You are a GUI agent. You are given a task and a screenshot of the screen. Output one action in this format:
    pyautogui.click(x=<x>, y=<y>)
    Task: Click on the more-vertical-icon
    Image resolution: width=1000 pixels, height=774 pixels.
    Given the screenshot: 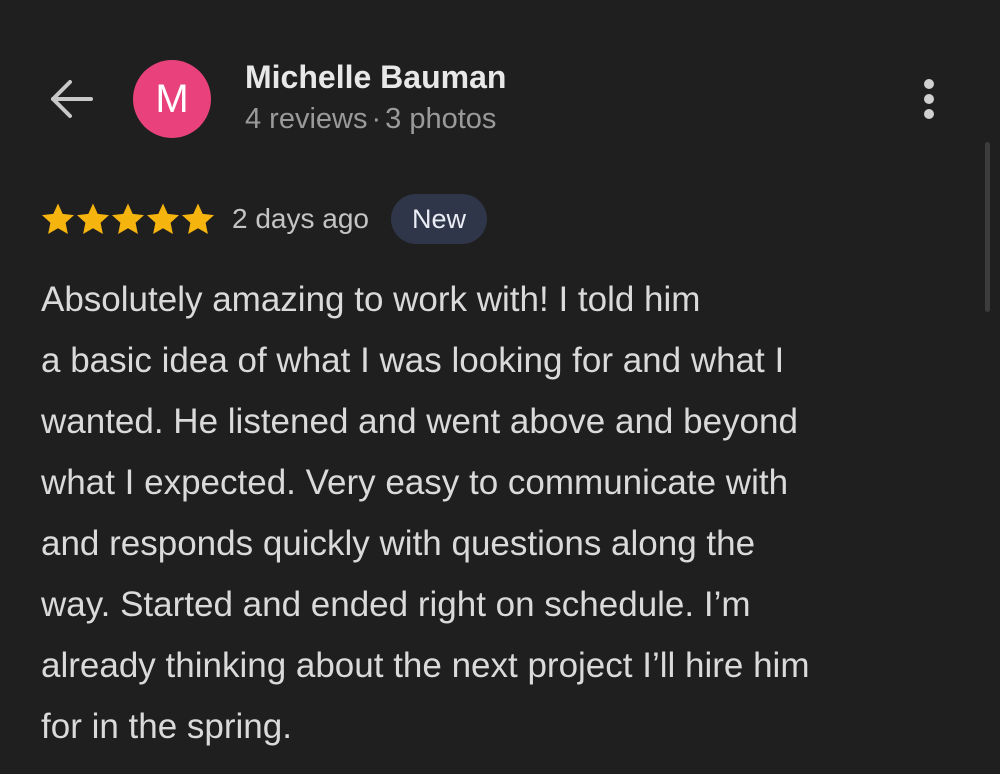 What is the action you would take?
    pyautogui.click(x=929, y=99)
    